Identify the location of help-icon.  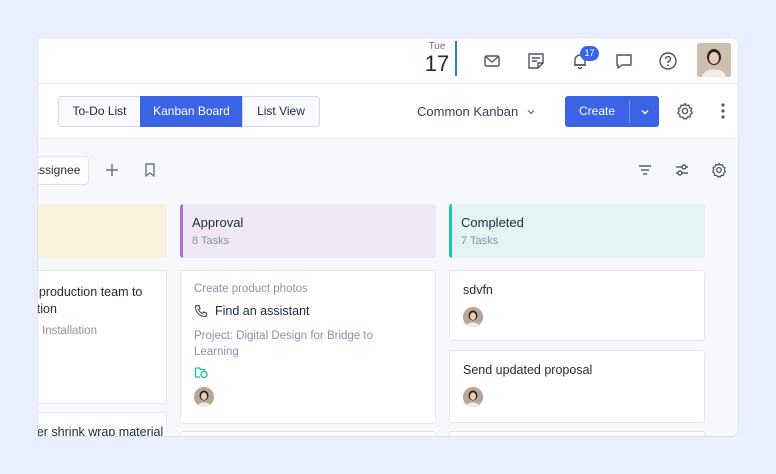
(668, 61).